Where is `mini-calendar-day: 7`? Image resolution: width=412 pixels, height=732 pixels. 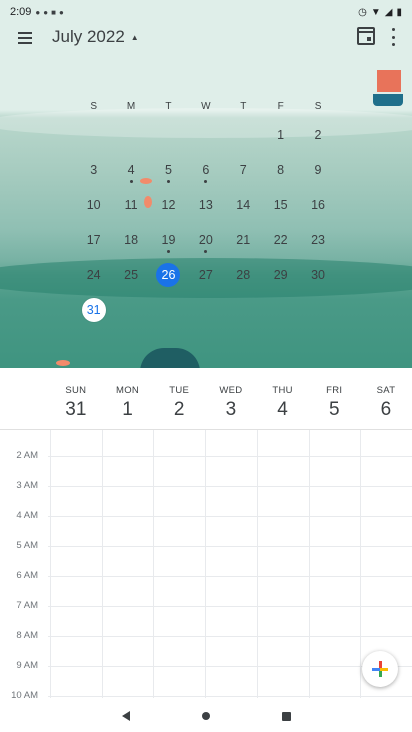 mini-calendar-day: 7 is located at coordinates (243, 169).